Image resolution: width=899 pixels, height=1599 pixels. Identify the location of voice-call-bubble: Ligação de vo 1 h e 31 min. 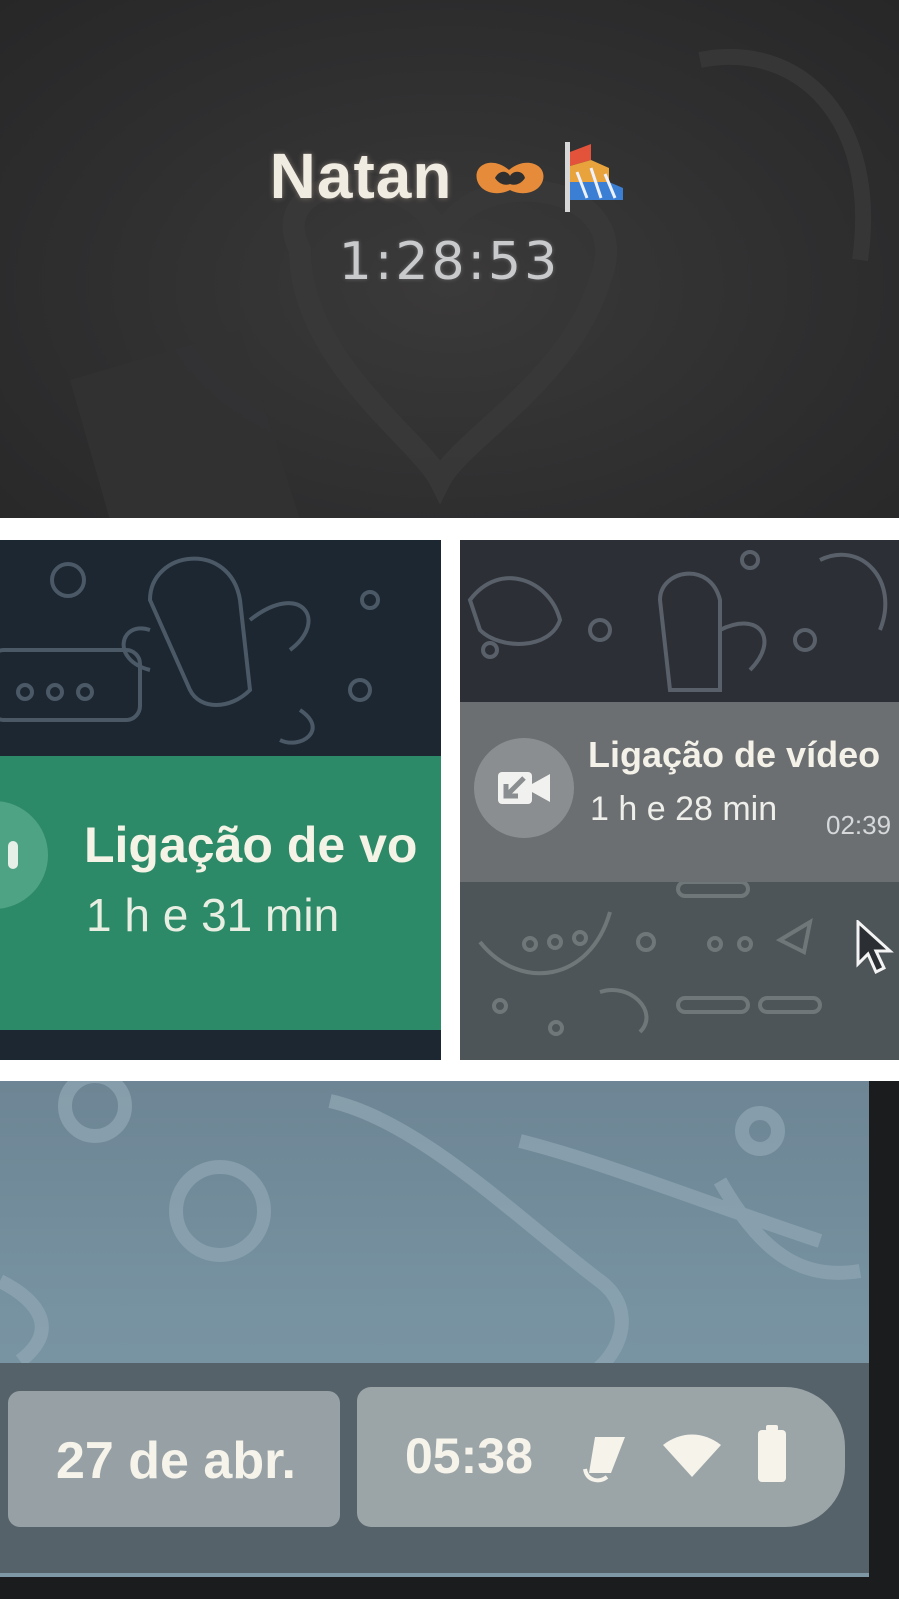
(220, 893).